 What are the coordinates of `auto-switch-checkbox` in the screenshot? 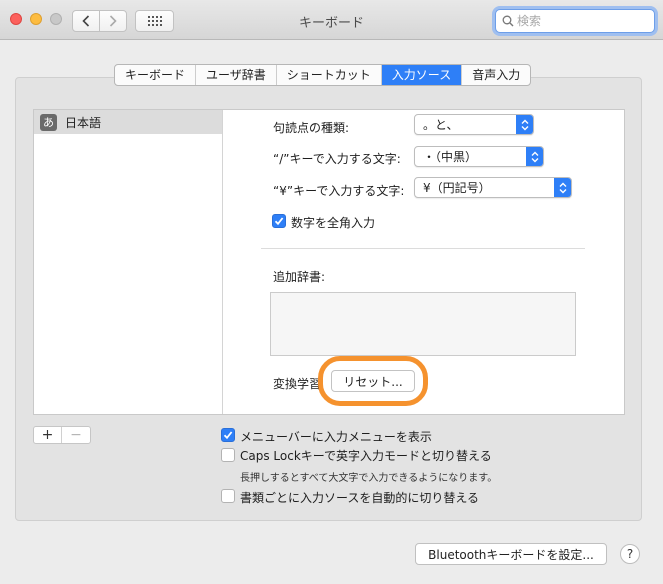 It's located at (228, 496).